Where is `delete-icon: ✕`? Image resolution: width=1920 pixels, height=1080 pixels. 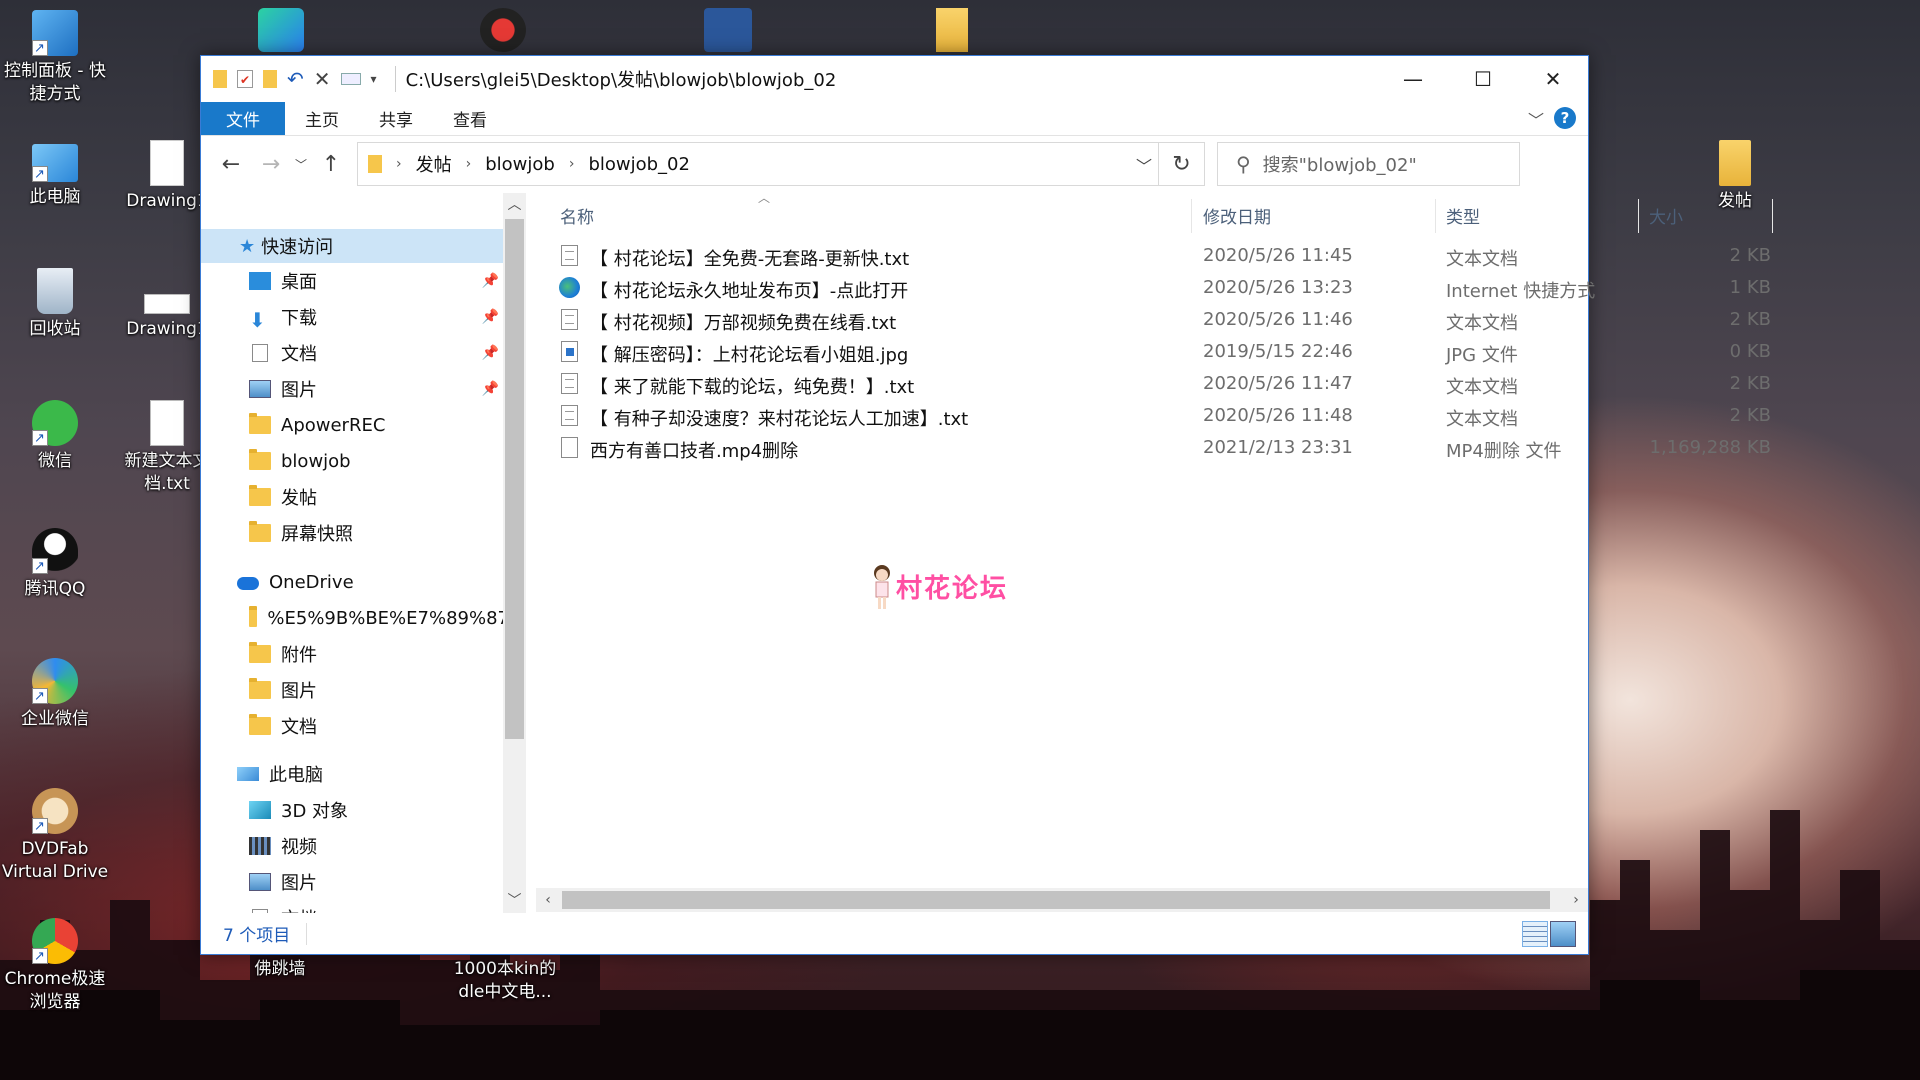 delete-icon: ✕ is located at coordinates (322, 79).